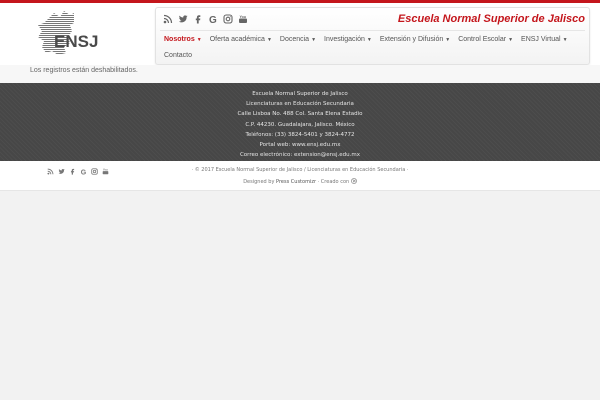 This screenshot has width=600, height=400. Describe the element at coordinates (227, 18) in the screenshot. I see `instagram-icon` at that location.